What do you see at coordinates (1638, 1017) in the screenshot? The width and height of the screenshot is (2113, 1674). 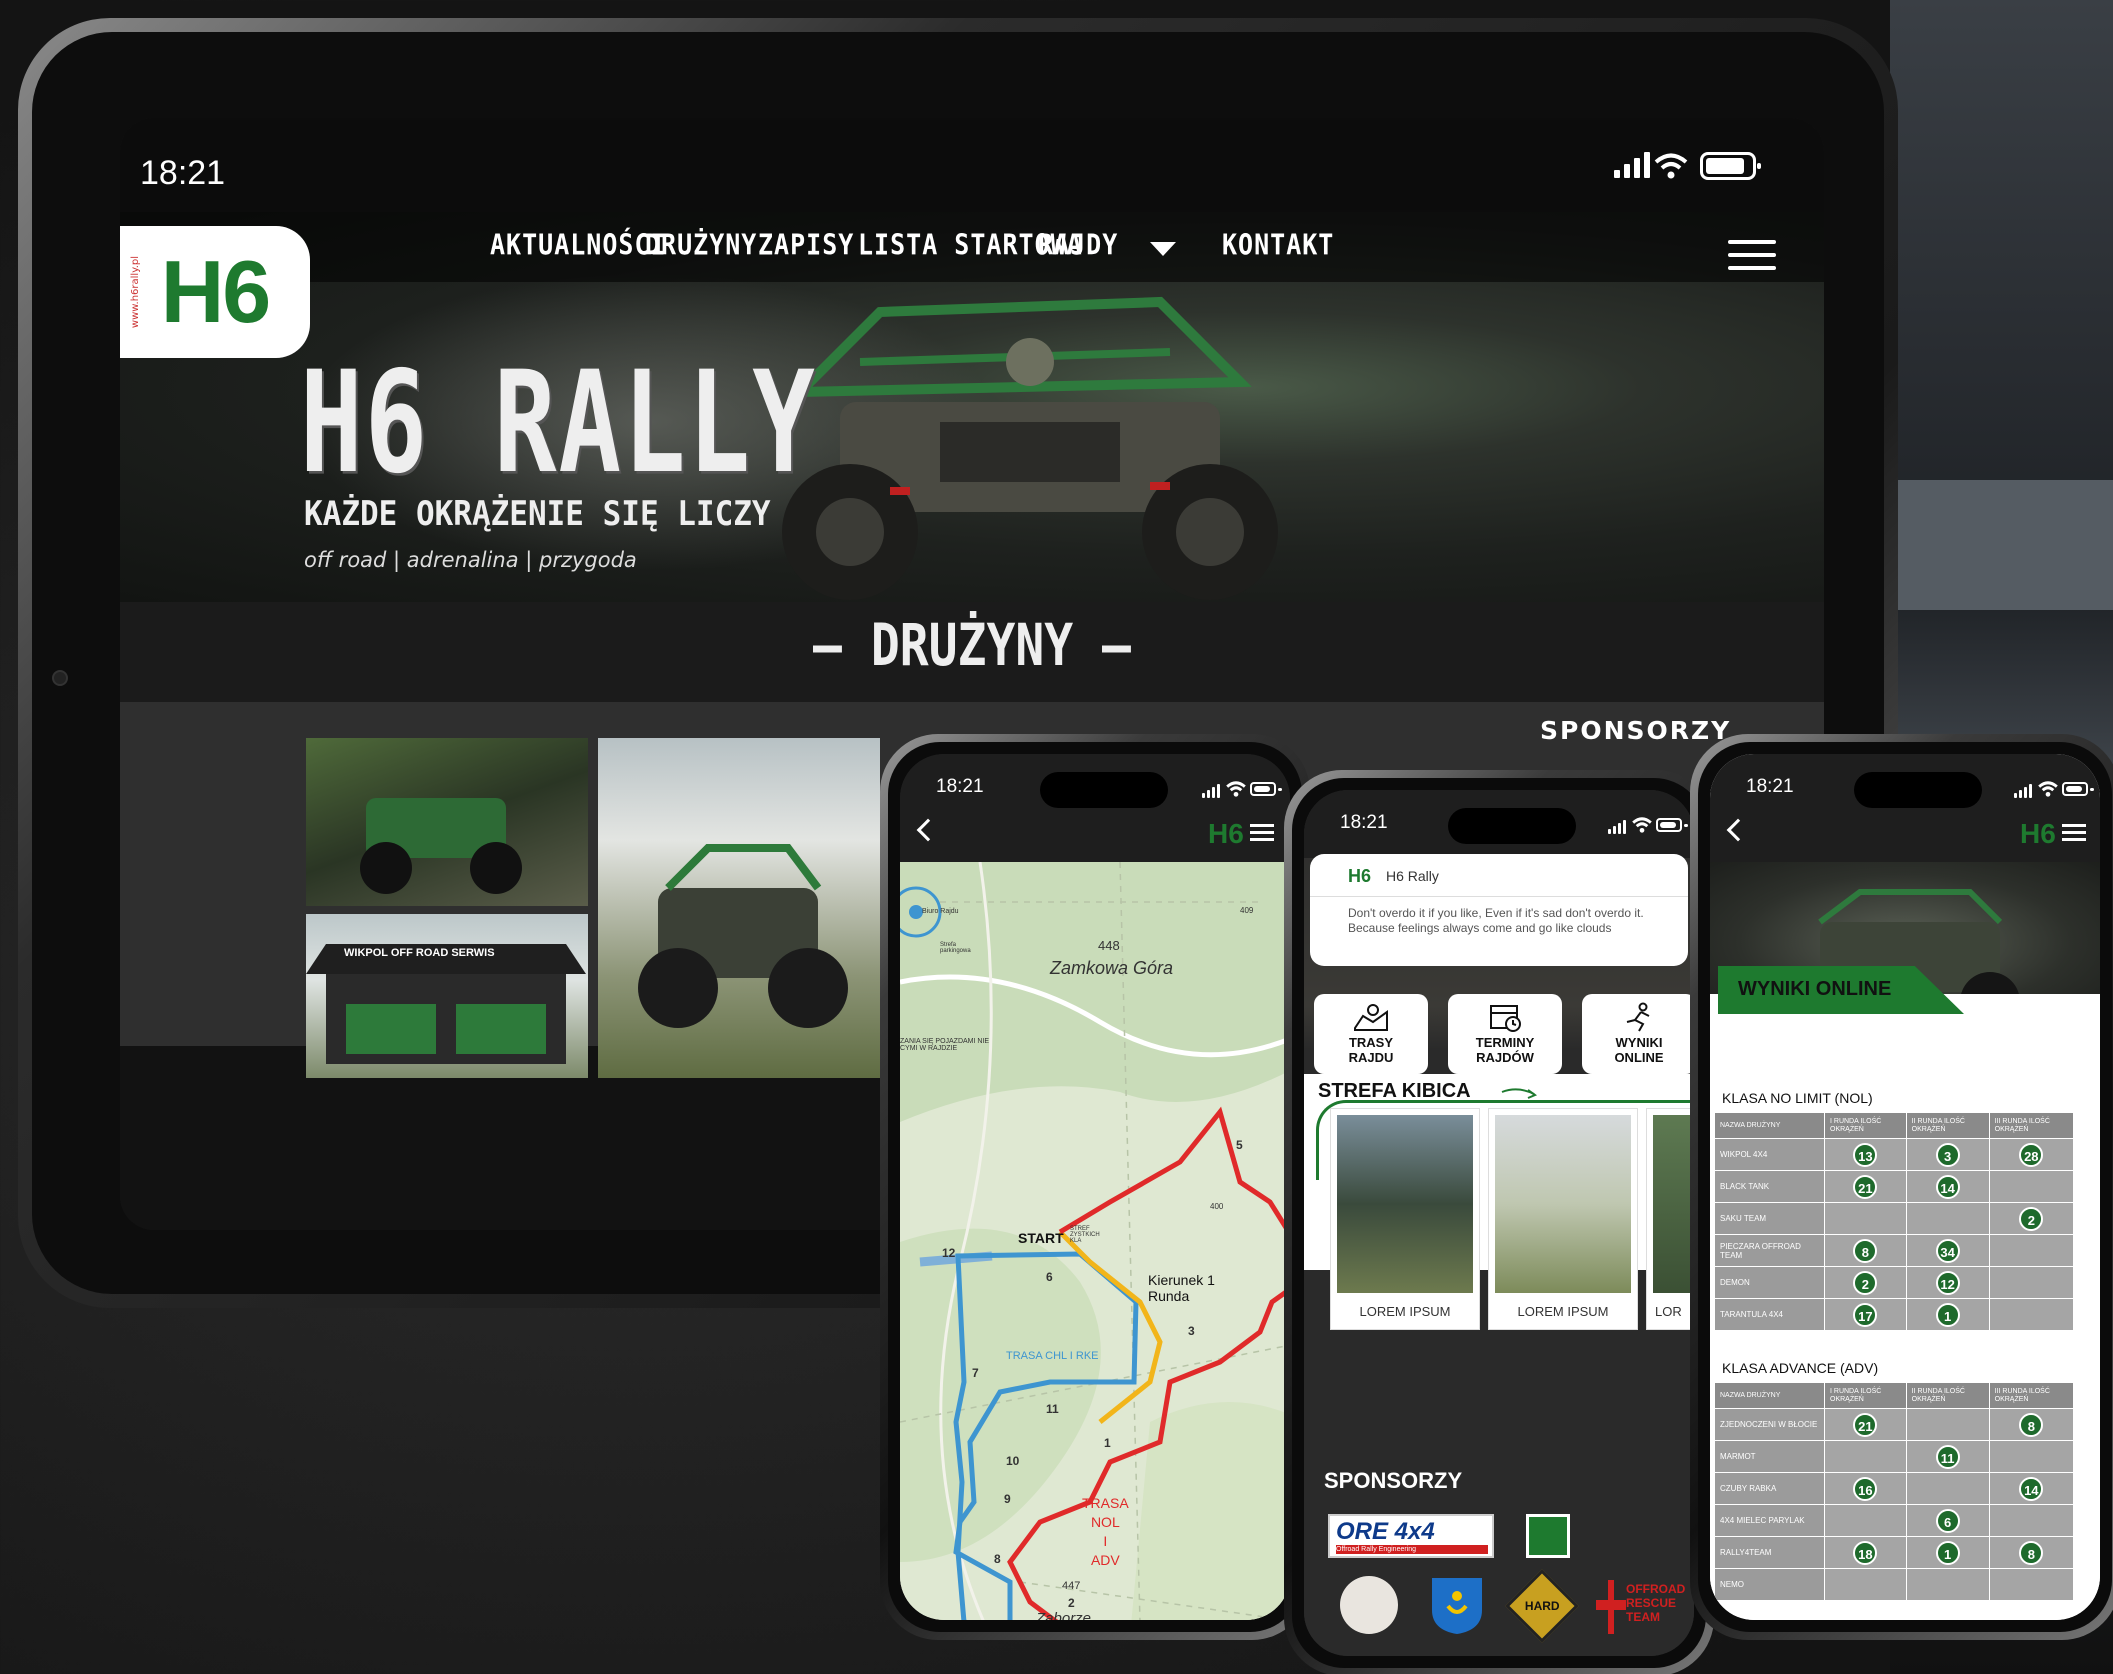 I see `runner-icon` at bounding box center [1638, 1017].